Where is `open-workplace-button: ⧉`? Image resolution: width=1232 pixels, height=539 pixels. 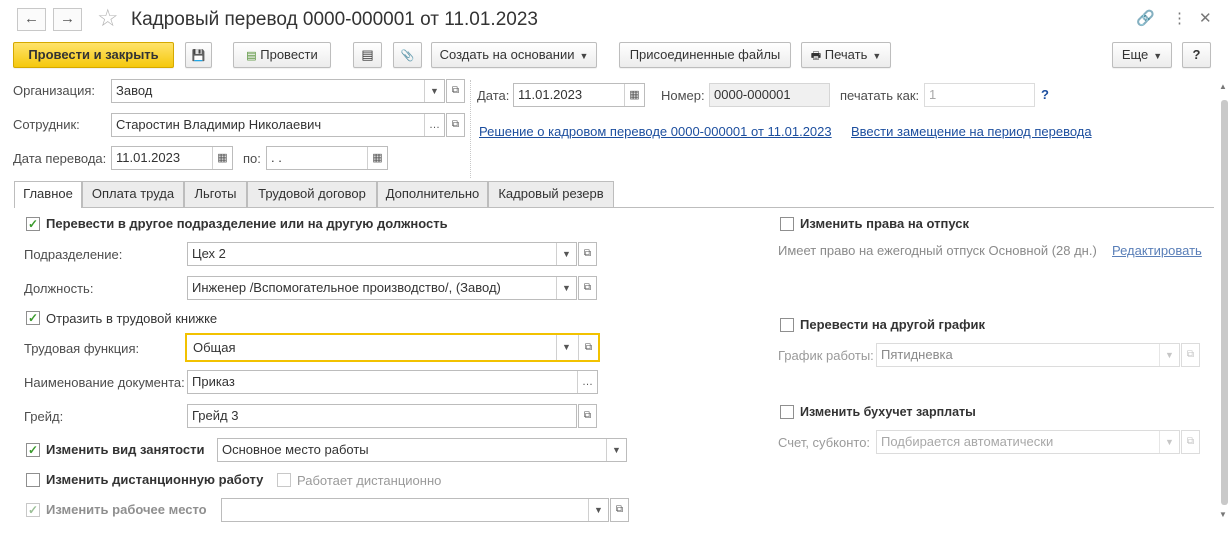 open-workplace-button: ⧉ is located at coordinates (619, 510).